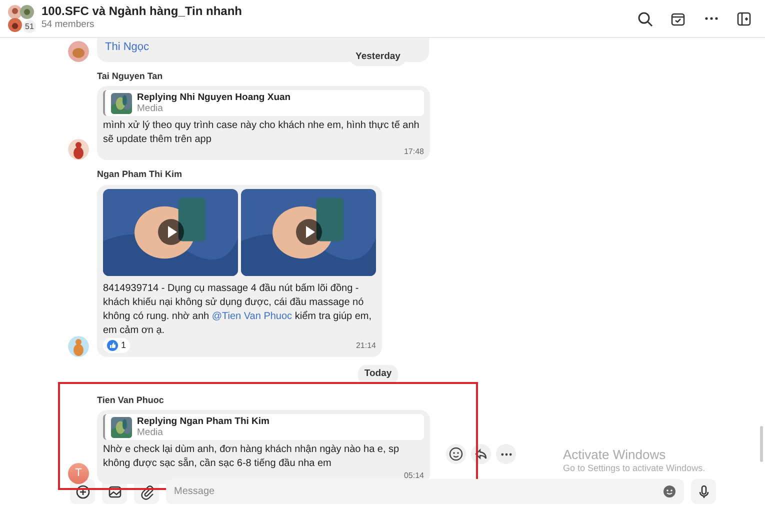 The height and width of the screenshot is (512, 765). I want to click on reaction-badge: 1, so click(116, 346).